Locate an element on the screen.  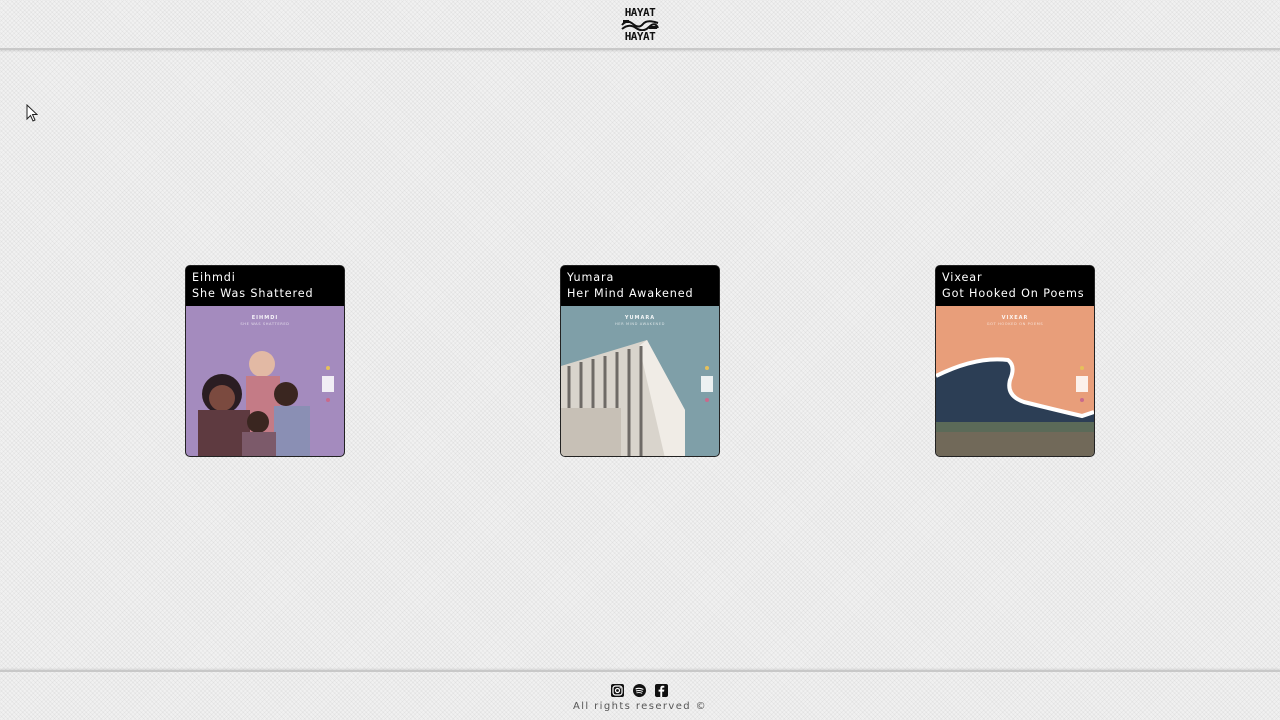
cover-title-text: GOT HOOKED ON POEMS is located at coordinates (1015, 324).